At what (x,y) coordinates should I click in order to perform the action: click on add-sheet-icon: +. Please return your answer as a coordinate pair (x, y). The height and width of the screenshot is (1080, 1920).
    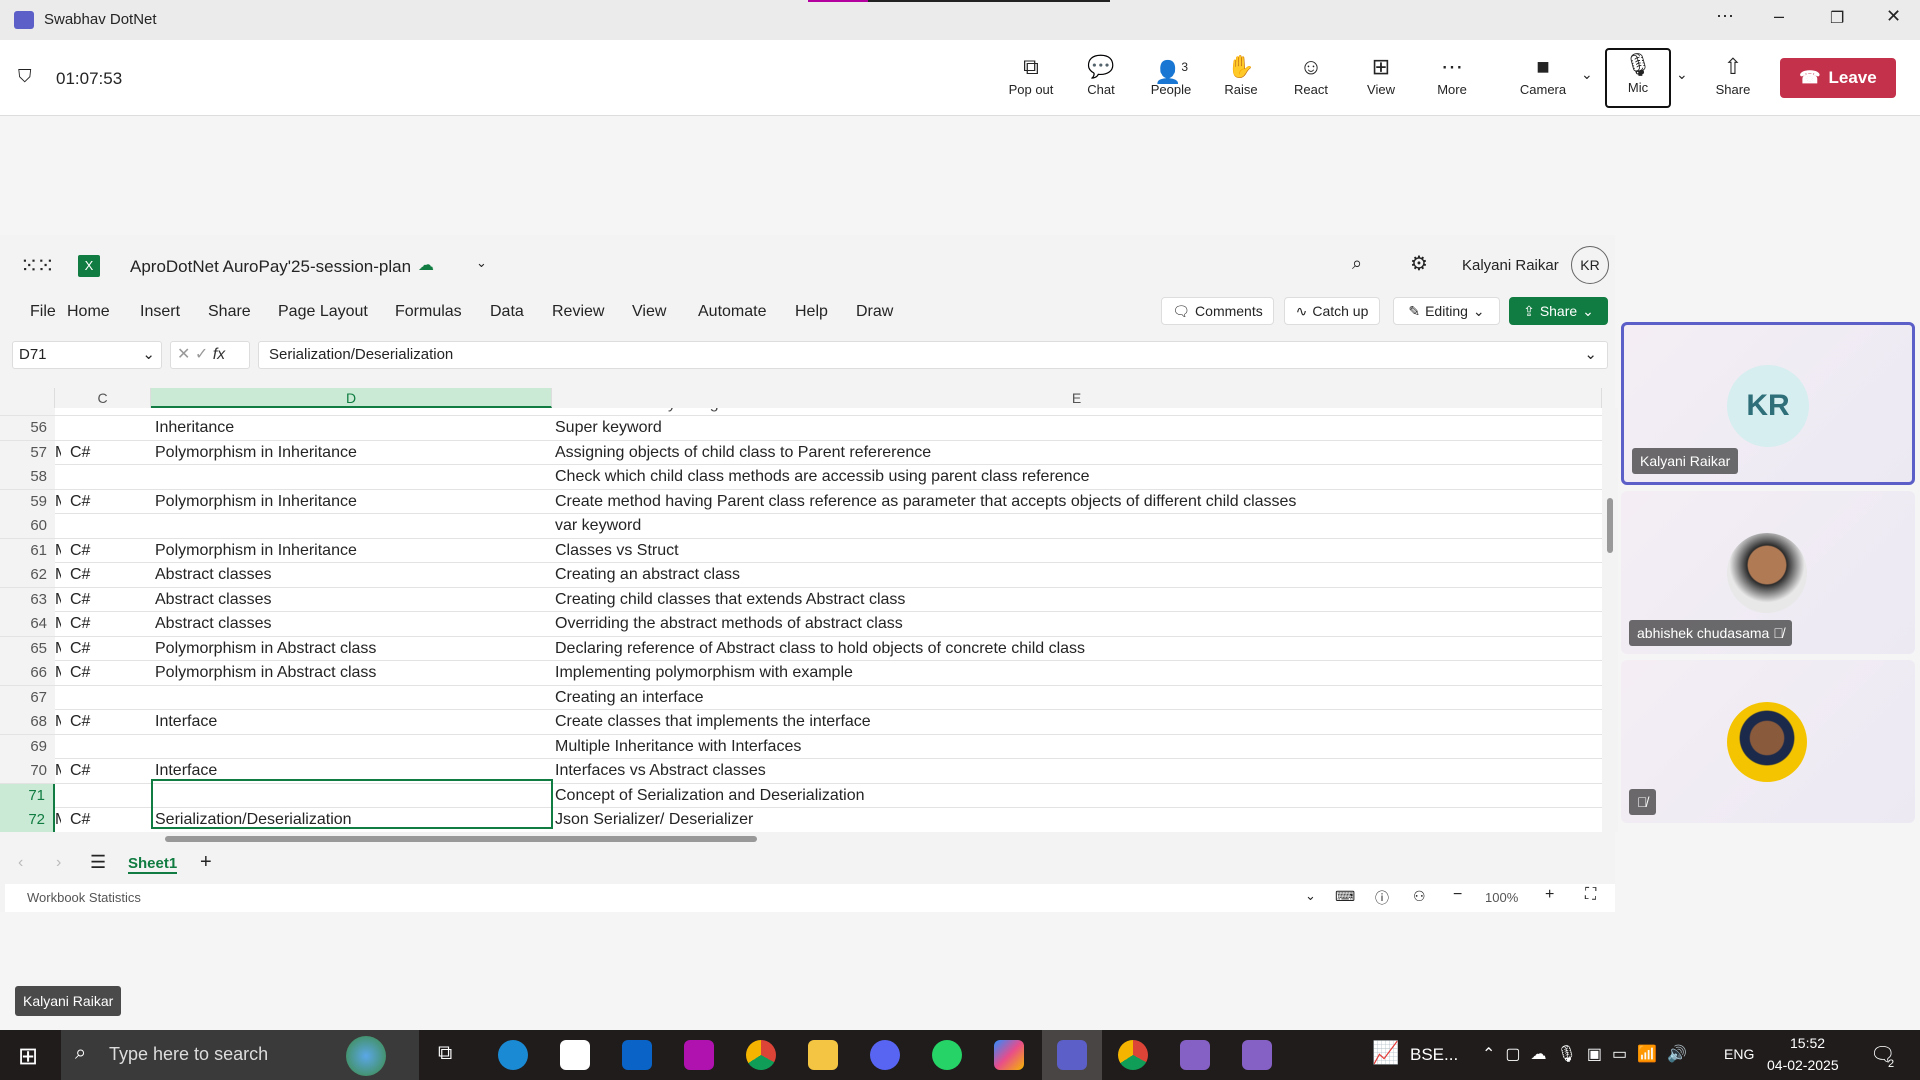
    Looking at the image, I should click on (206, 862).